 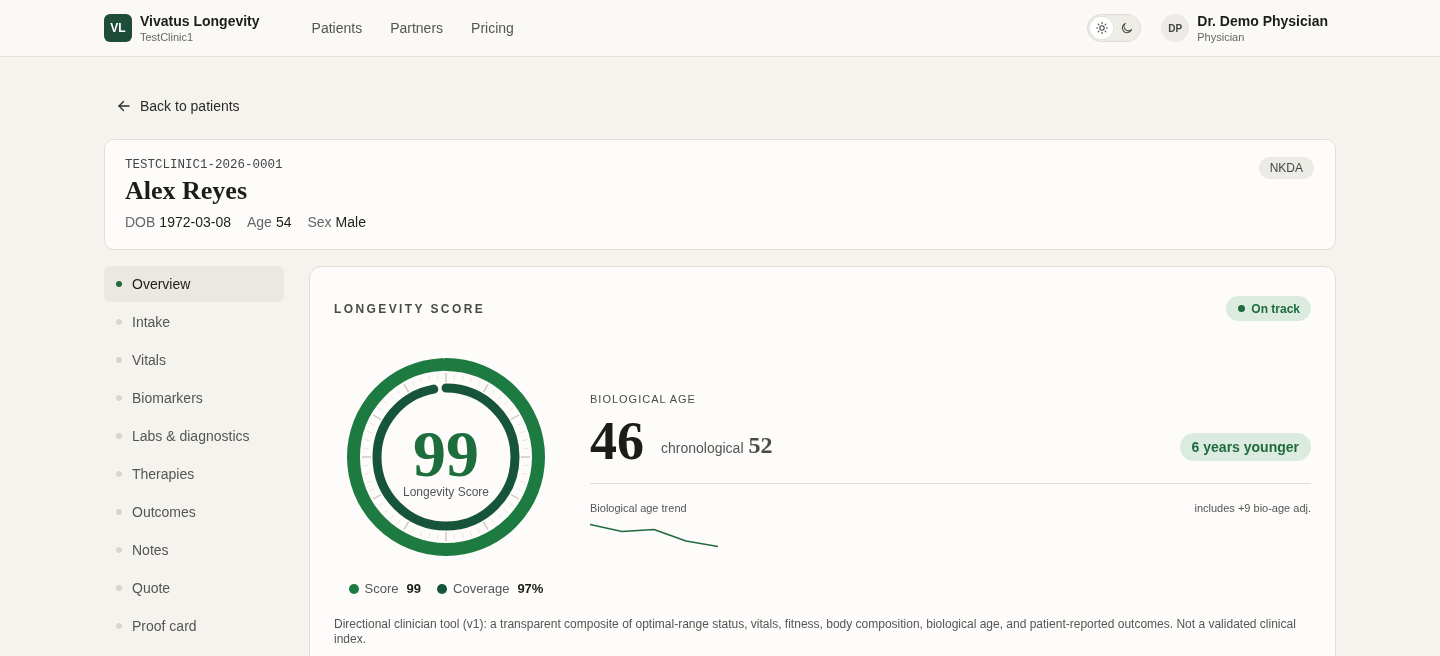 I want to click on legend-label: Score, so click(x=381, y=589).